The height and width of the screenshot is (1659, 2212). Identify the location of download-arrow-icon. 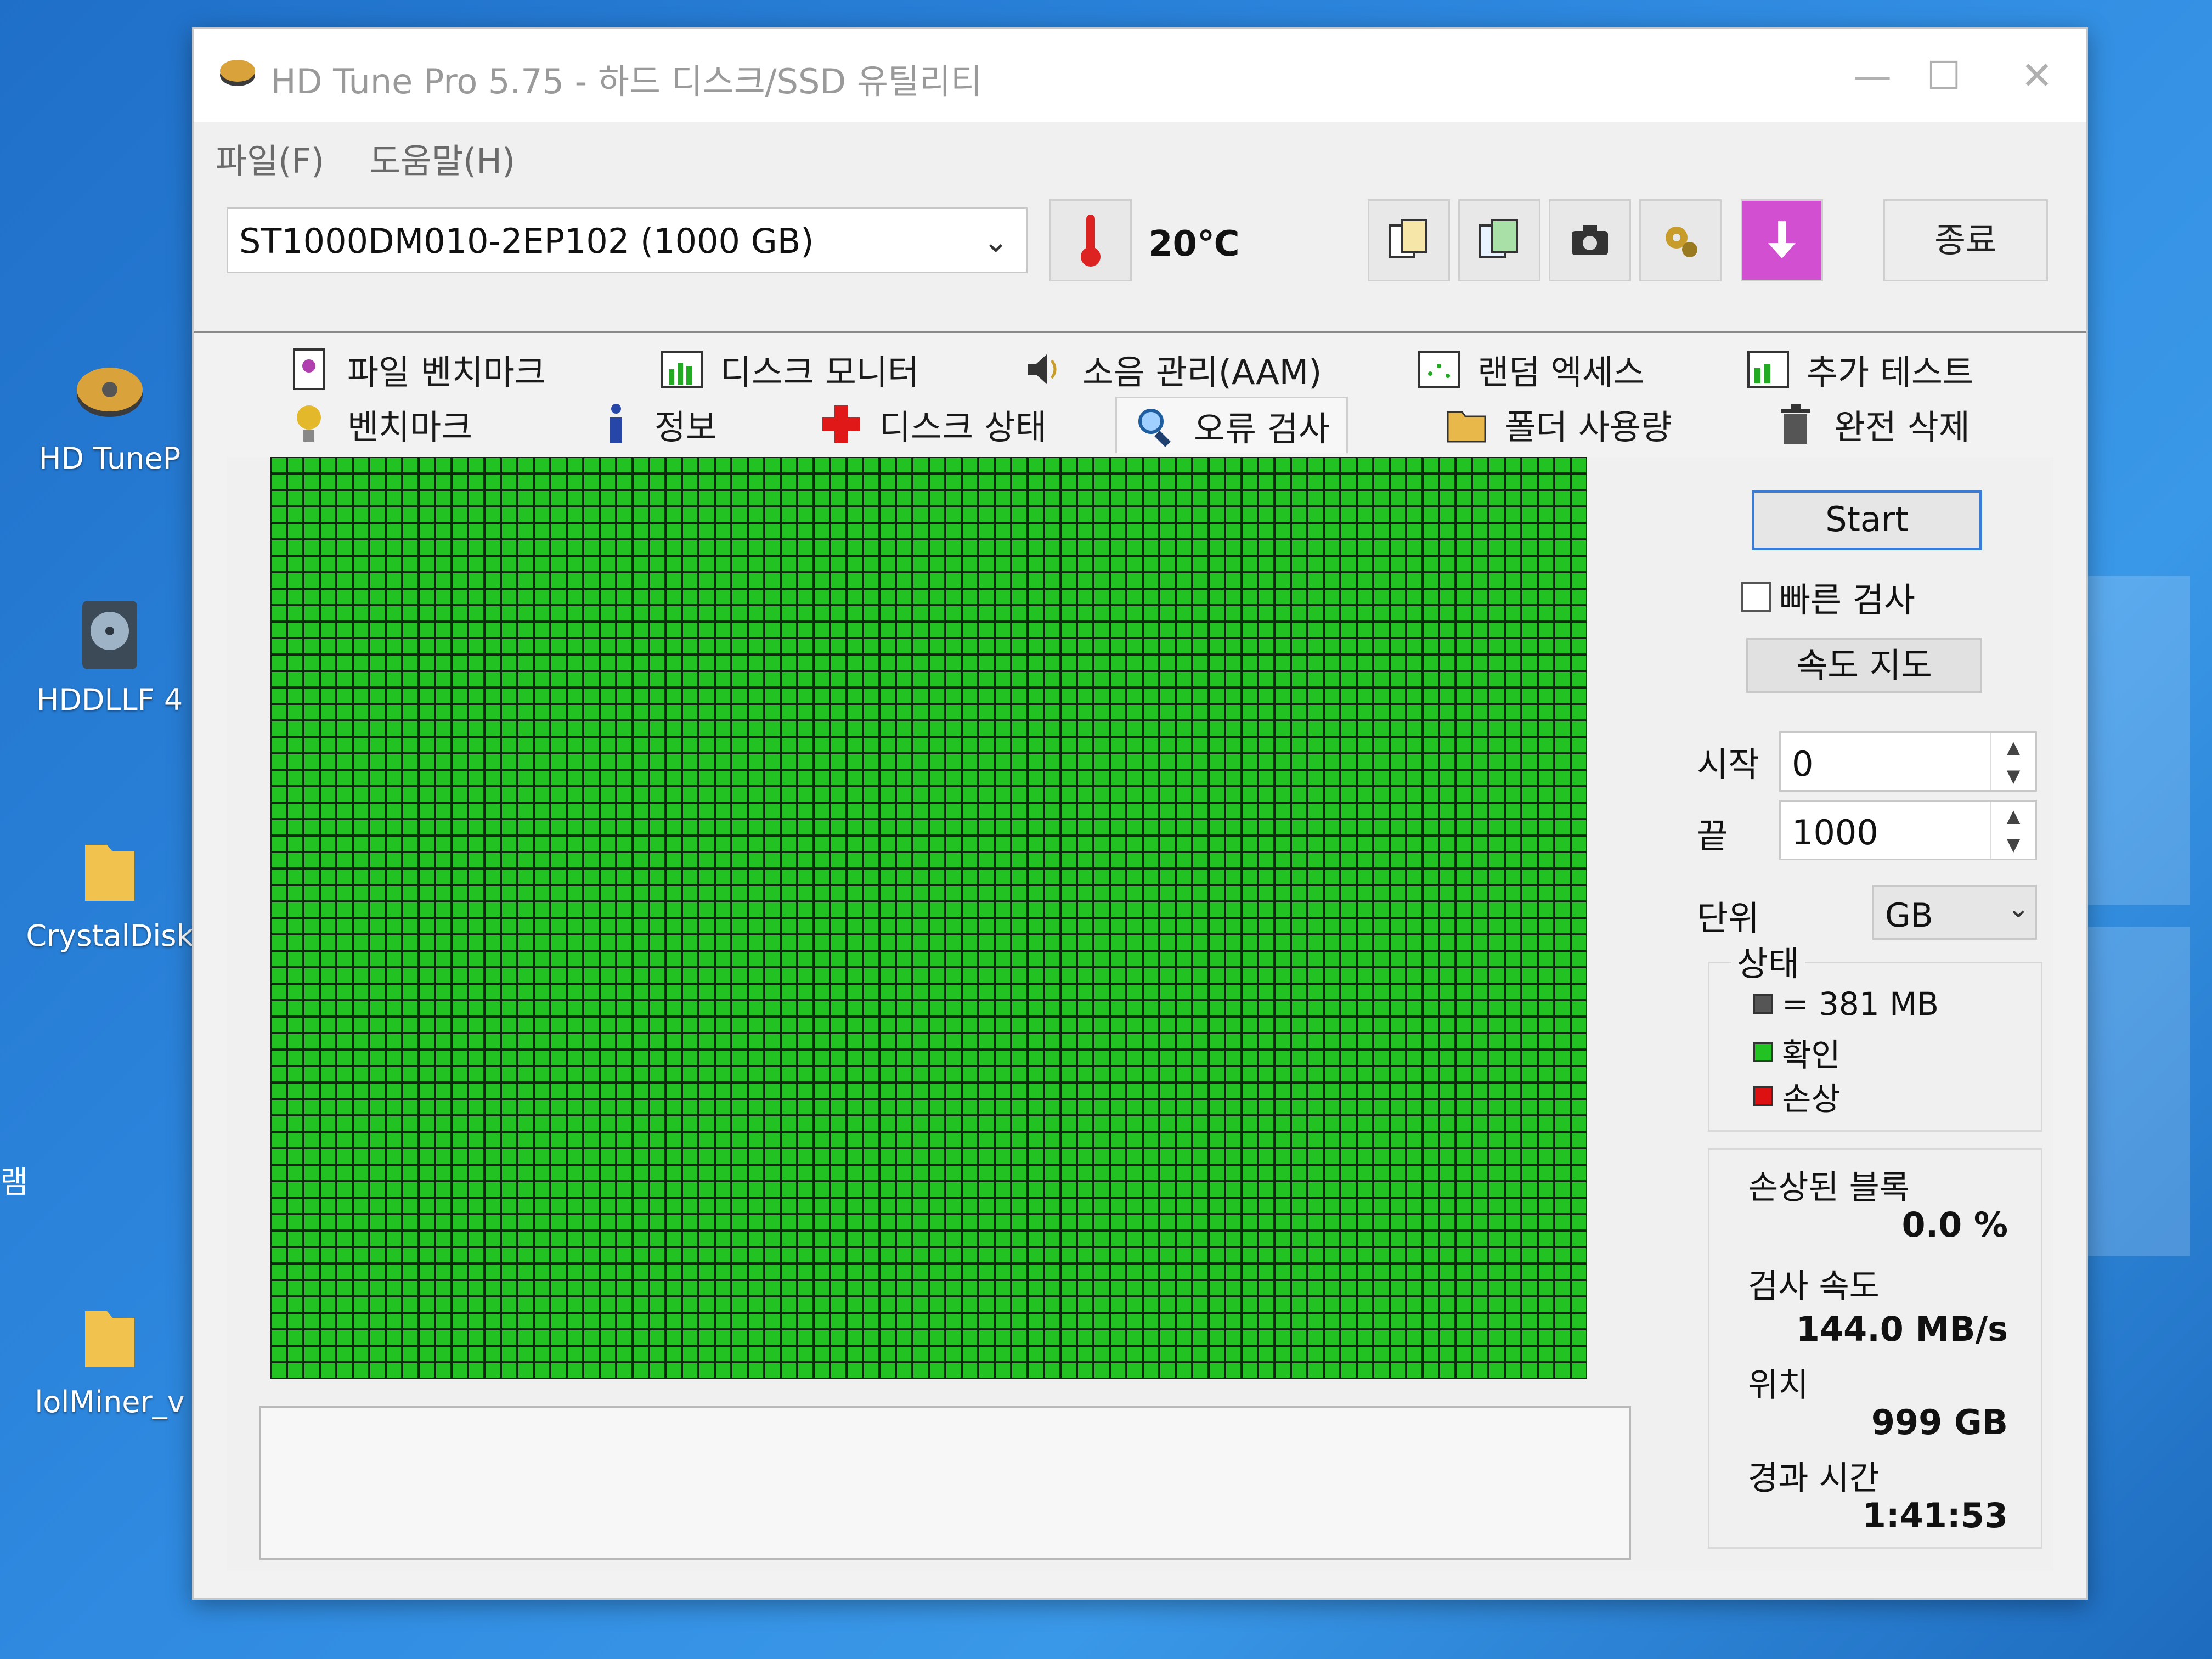
(1782, 240).